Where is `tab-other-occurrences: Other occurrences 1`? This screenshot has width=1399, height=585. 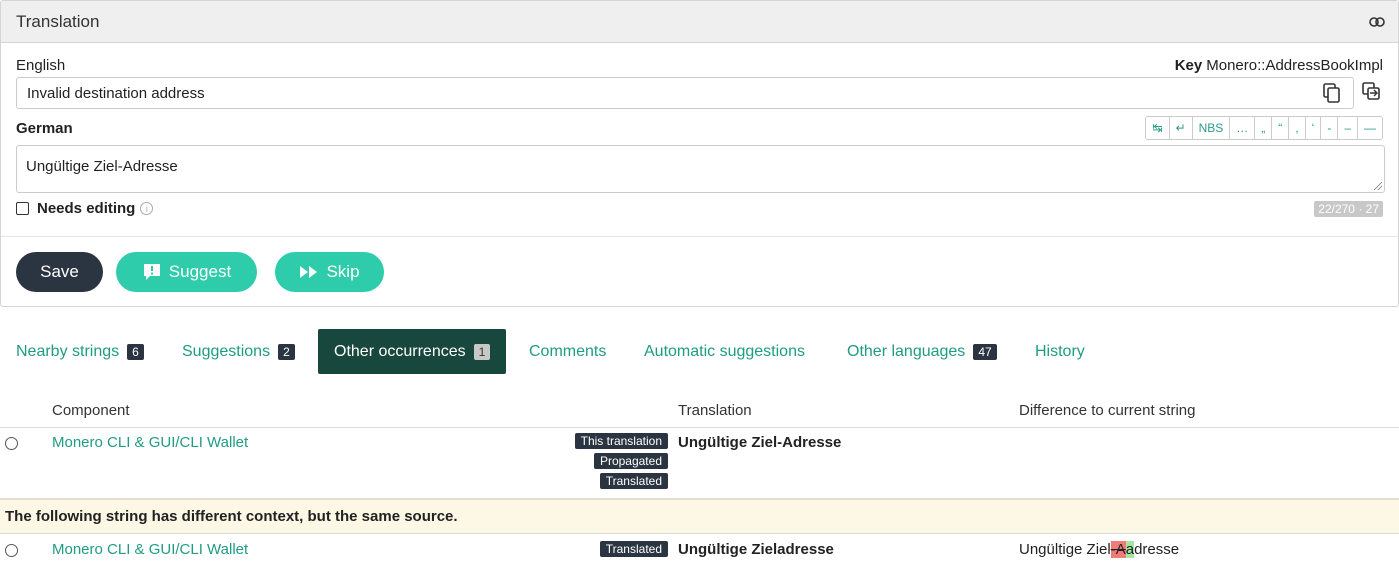
tab-other-occurrences: Other occurrences 1 is located at coordinates (412, 351).